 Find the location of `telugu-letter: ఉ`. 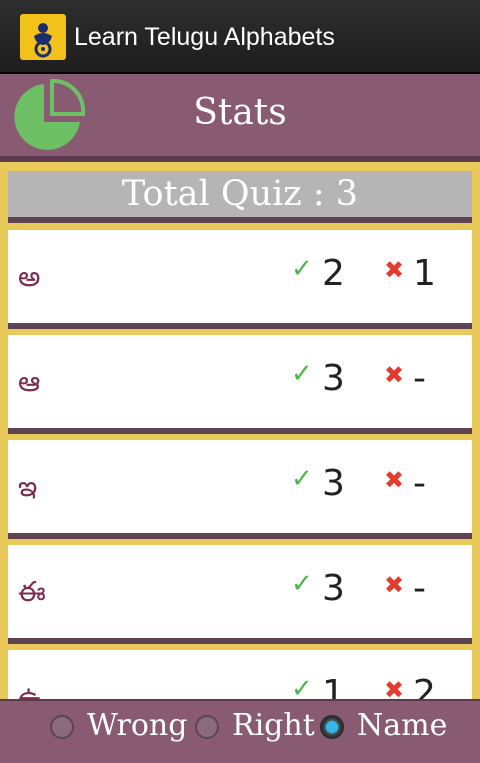

telugu-letter: ఉ is located at coordinates (29, 689).